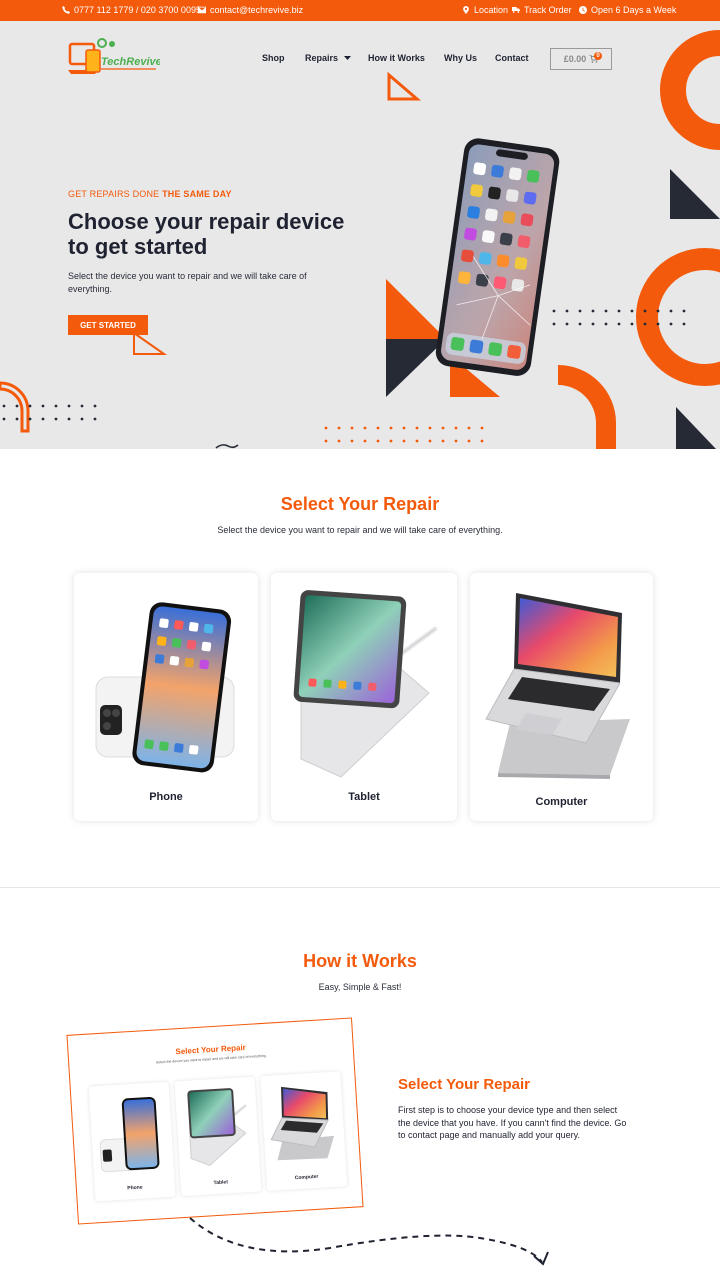 The width and height of the screenshot is (720, 1281). Describe the element at coordinates (548, 10) in the screenshot. I see `track-order-text: Track Order` at that location.